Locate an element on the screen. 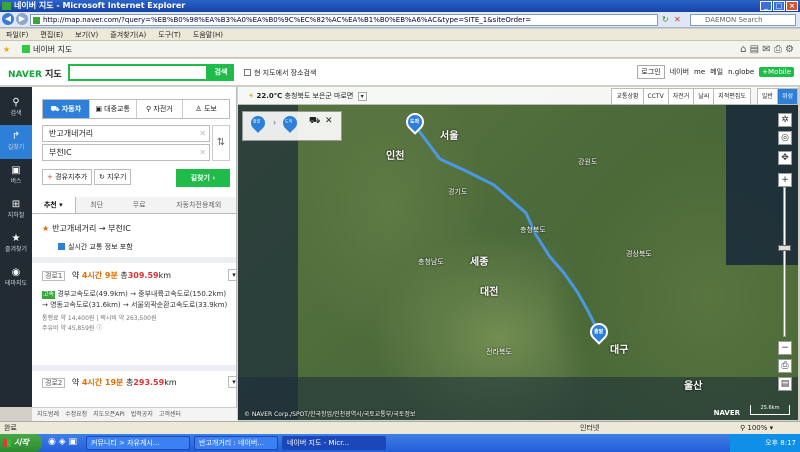  mode-transit-label: 대중교통 is located at coordinates (117, 109).